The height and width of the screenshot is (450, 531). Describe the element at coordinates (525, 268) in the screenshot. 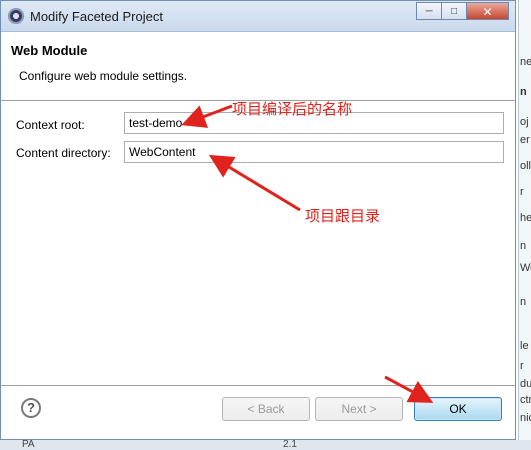

I see `background-text: We` at that location.